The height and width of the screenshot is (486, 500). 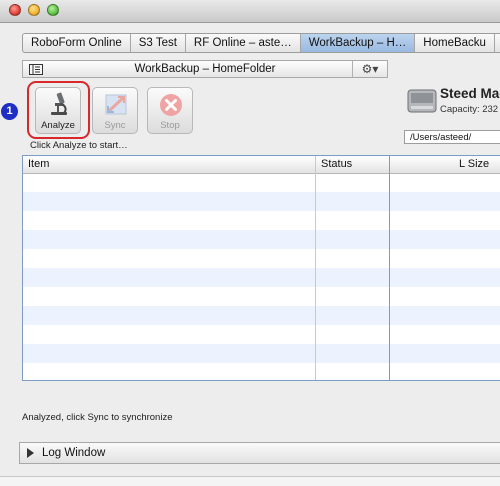 What do you see at coordinates (97, 417) in the screenshot?
I see `status-text: Analyzed, click Sync to synchronize` at bounding box center [97, 417].